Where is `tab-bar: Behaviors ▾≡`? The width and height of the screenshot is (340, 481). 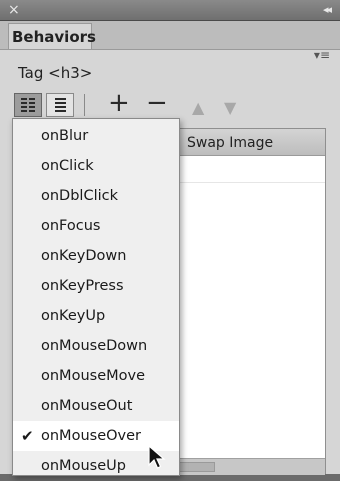 tab-bar: Behaviors ▾≡ is located at coordinates (170, 41).